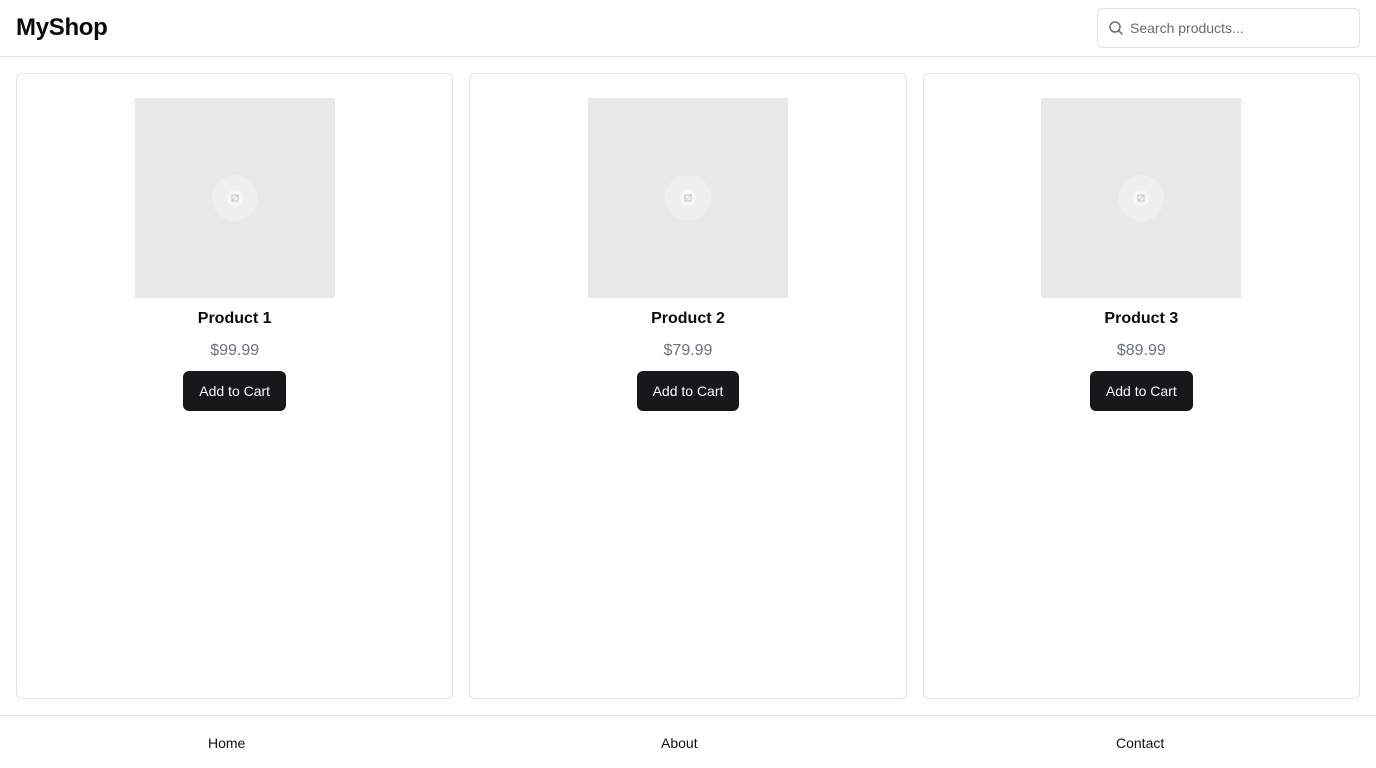 Image resolution: width=1376 pixels, height=768 pixels. I want to click on product-name: Product 1, so click(234, 318).